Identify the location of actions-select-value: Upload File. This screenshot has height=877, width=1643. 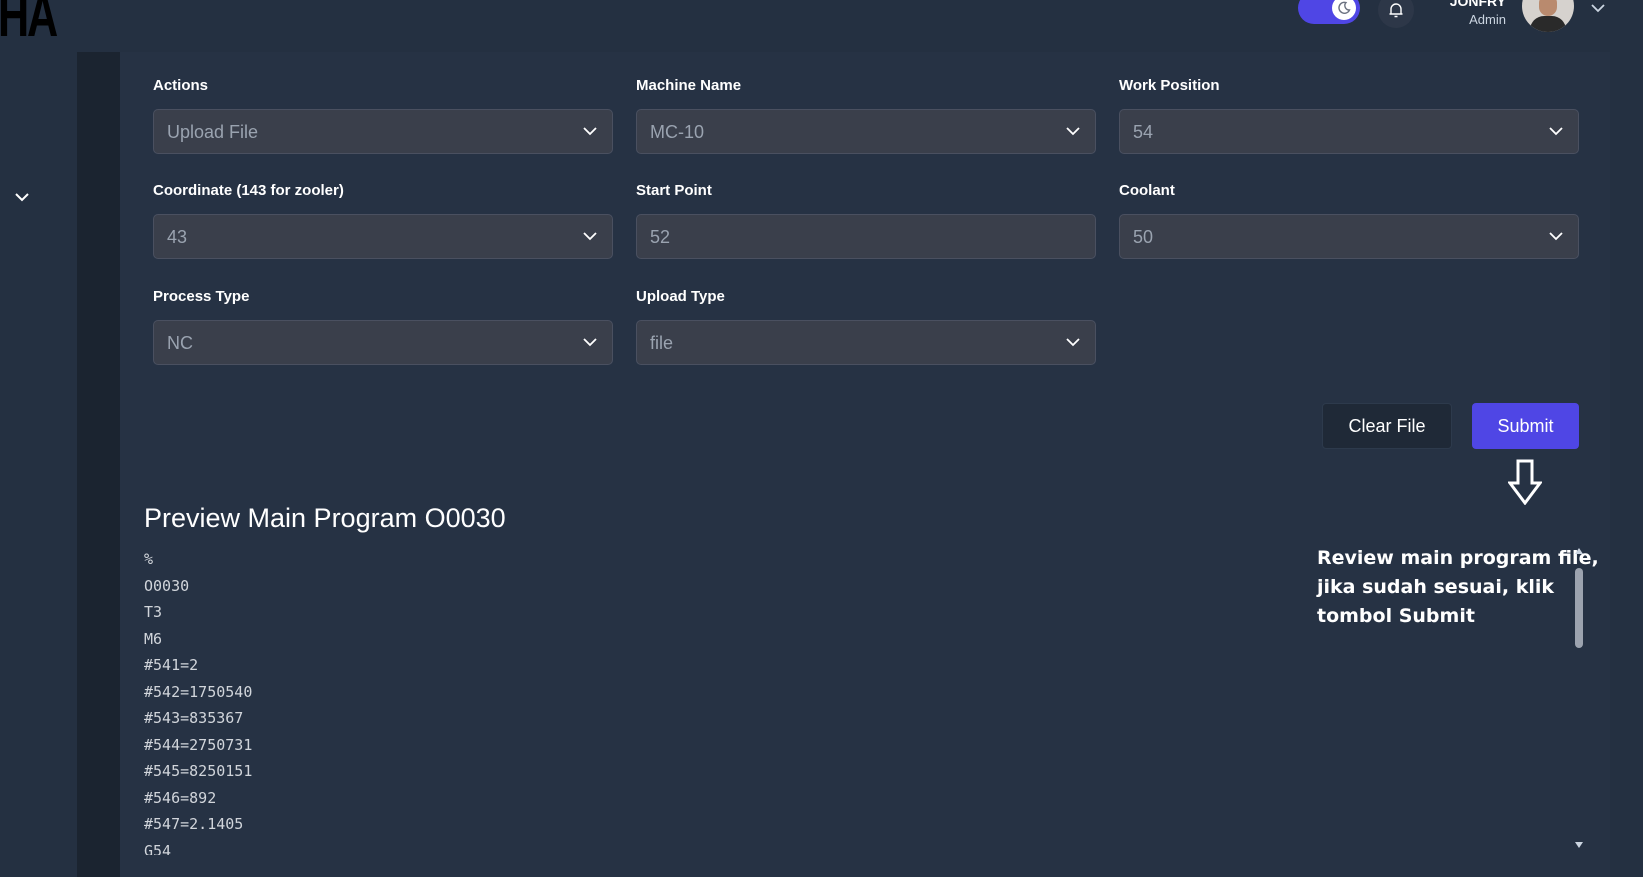
(213, 132).